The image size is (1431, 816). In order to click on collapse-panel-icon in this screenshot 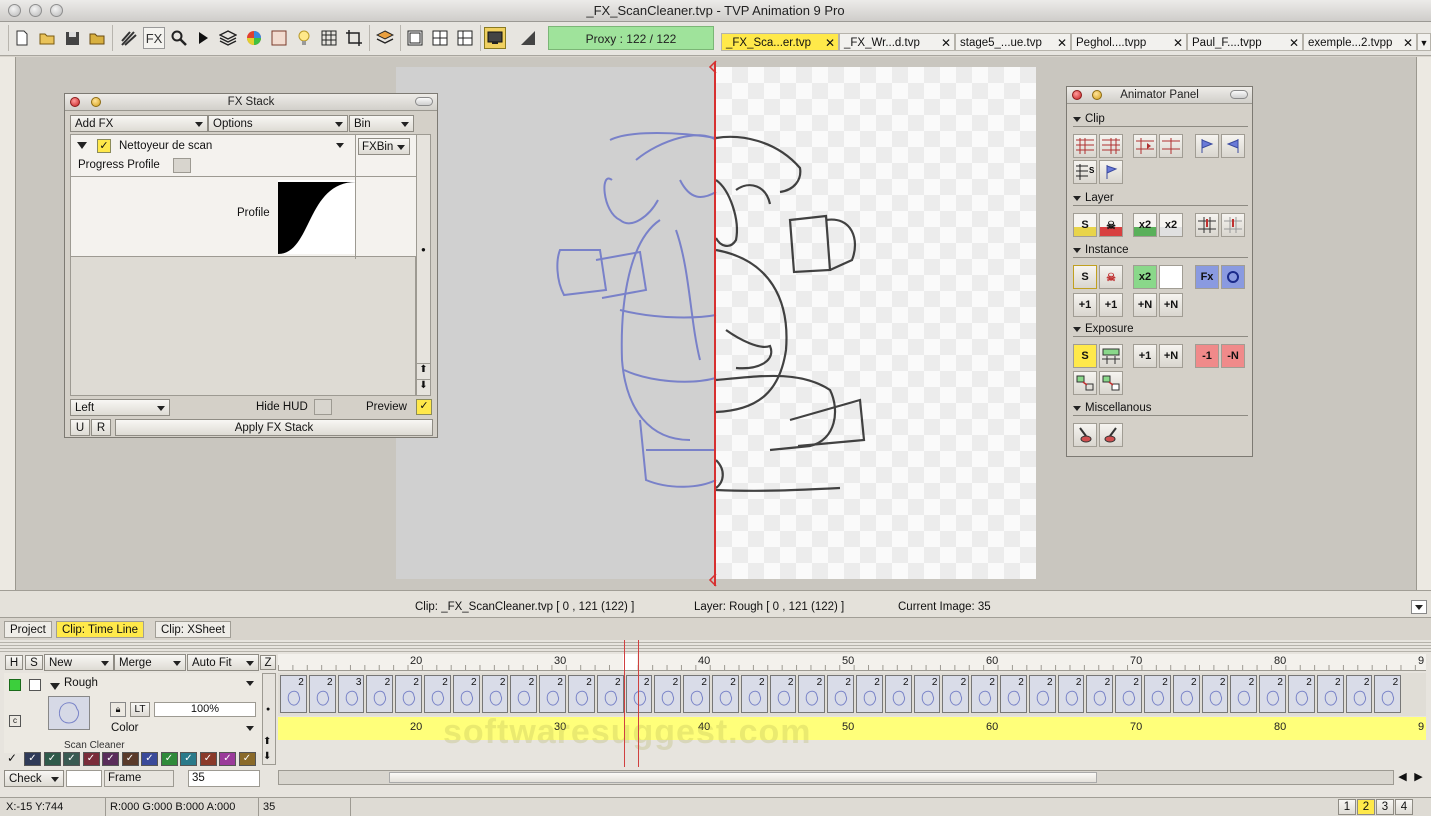, I will do `click(1239, 94)`.